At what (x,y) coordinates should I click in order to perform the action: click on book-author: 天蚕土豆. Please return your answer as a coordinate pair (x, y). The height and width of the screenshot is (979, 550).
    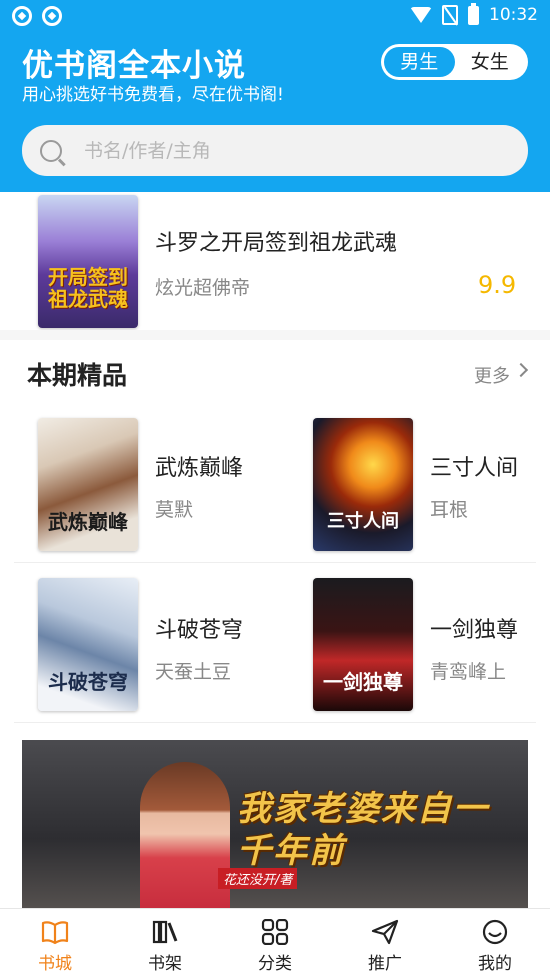
    Looking at the image, I should click on (193, 672).